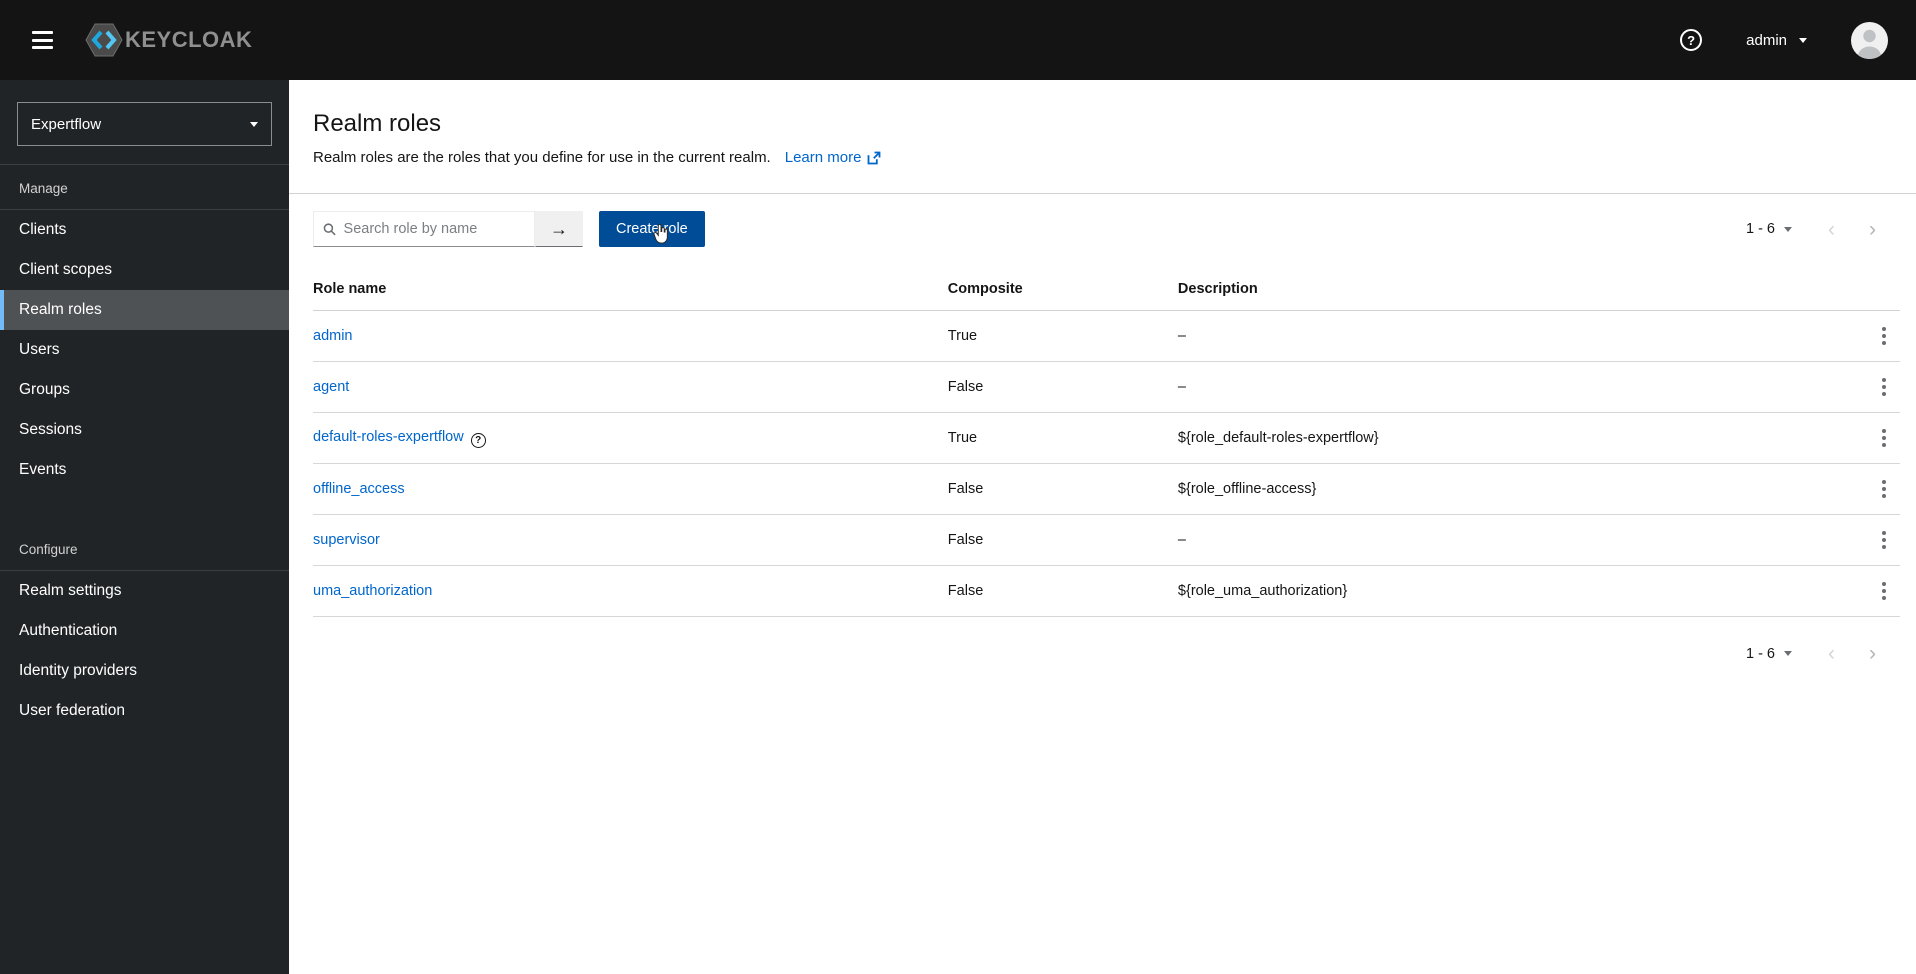  Describe the element at coordinates (144, 350) in the screenshot. I see `sidebar-item-users: Users` at that location.